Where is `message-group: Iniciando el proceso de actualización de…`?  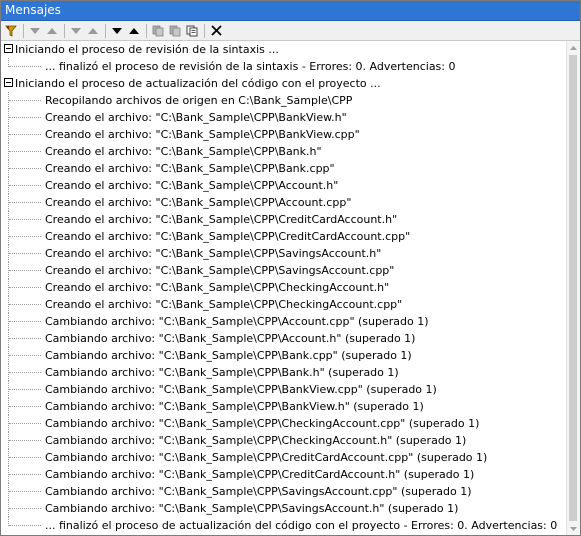 message-group: Iniciando el proceso de actualización de… is located at coordinates (284, 83).